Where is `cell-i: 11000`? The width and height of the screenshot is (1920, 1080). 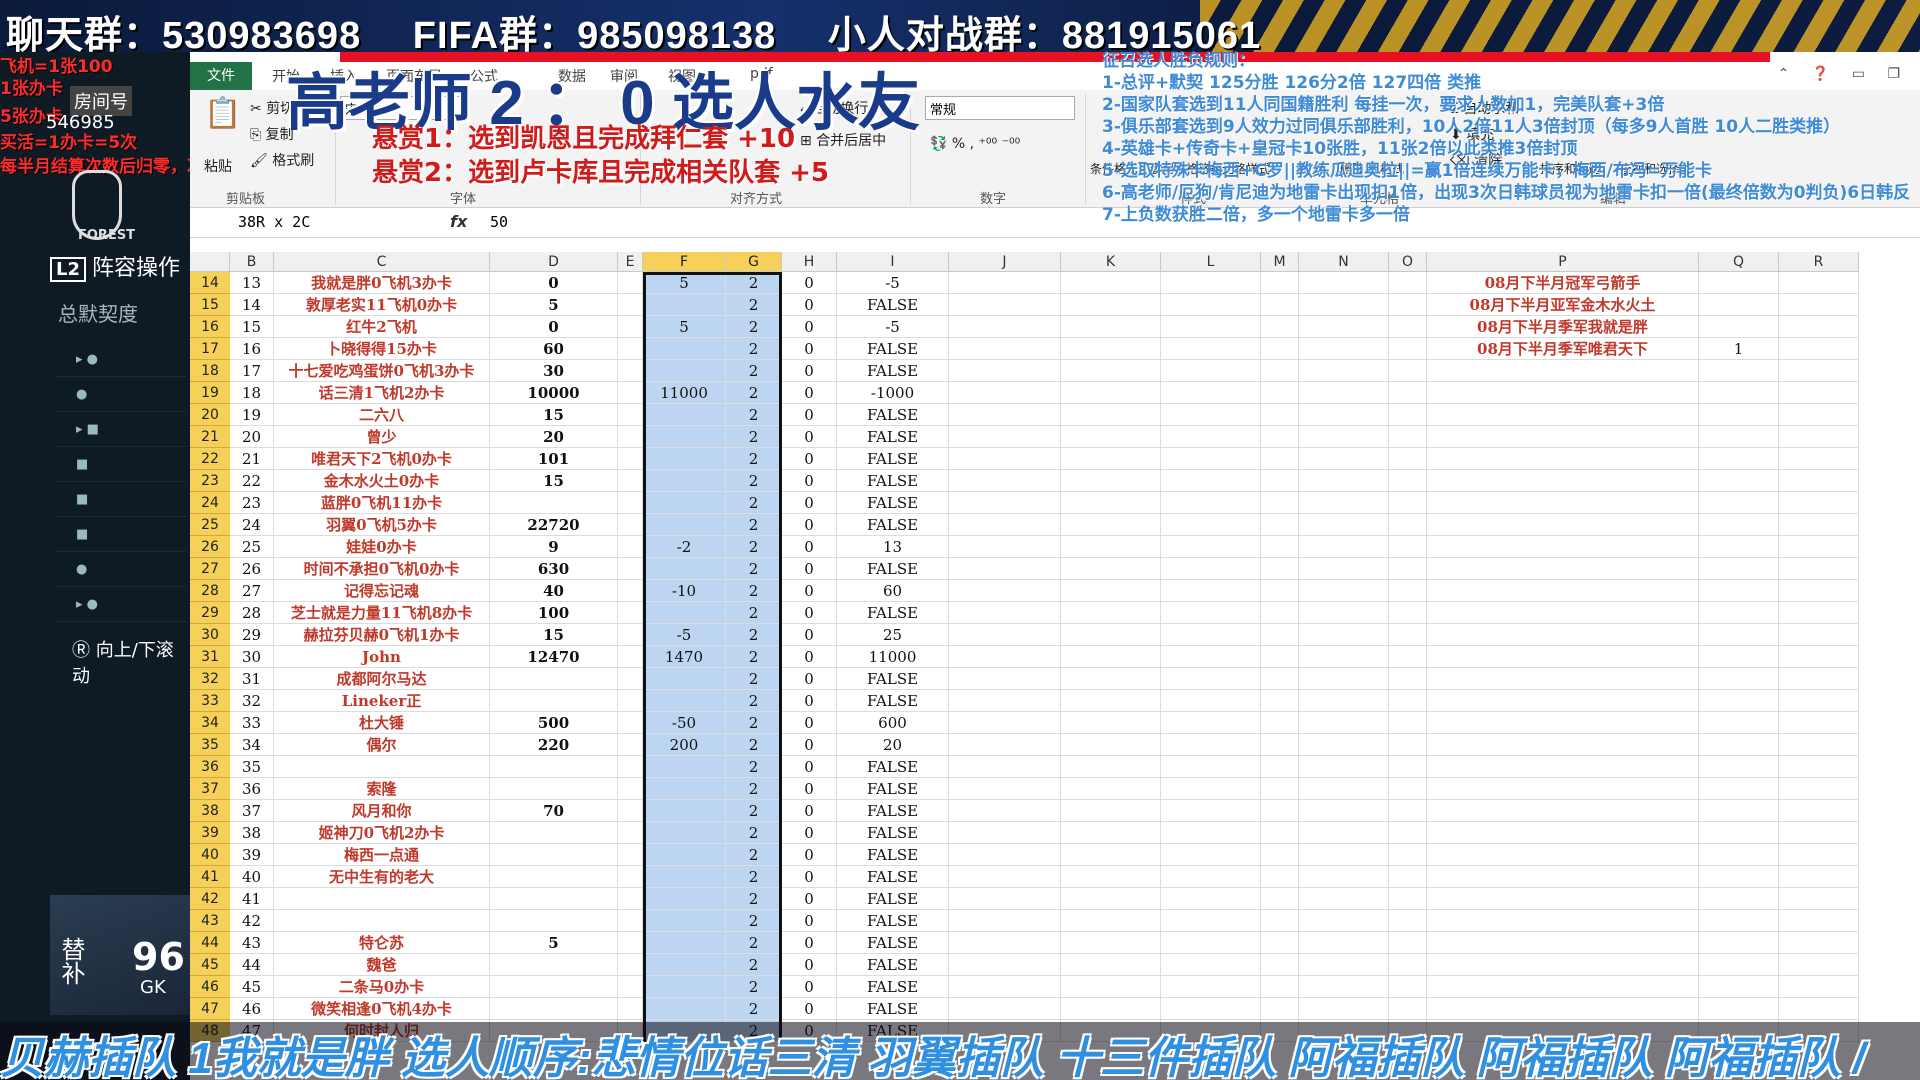 cell-i: 11000 is located at coordinates (893, 657).